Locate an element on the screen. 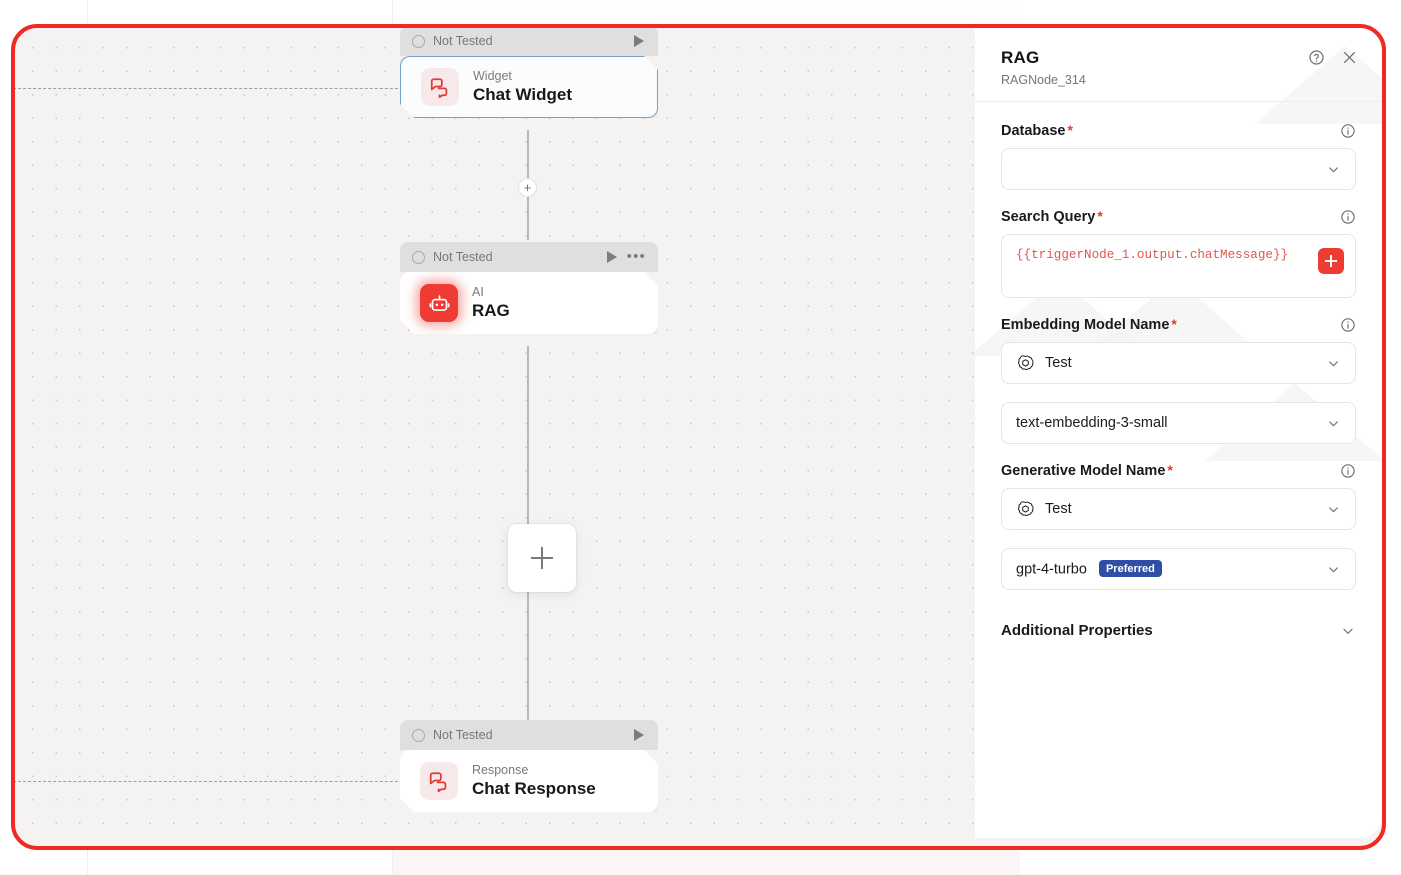  generative-model-label: Generative Model Name * is located at coordinates (1087, 470).